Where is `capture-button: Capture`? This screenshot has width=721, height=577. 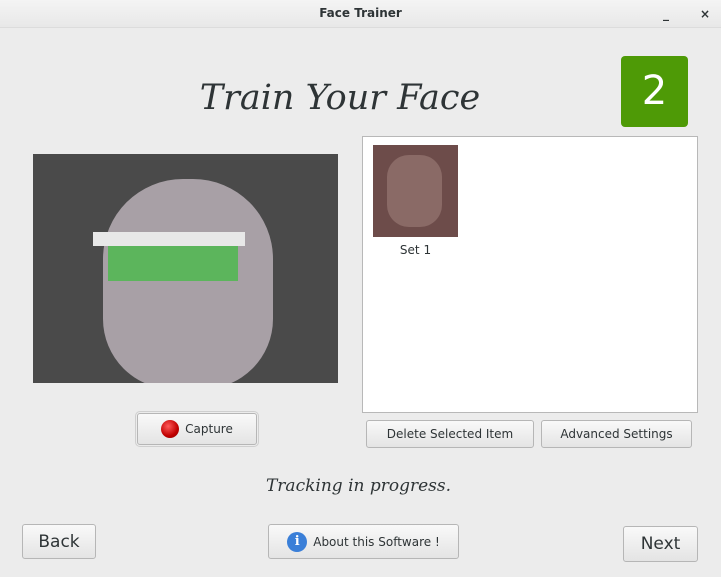 capture-button: Capture is located at coordinates (197, 429).